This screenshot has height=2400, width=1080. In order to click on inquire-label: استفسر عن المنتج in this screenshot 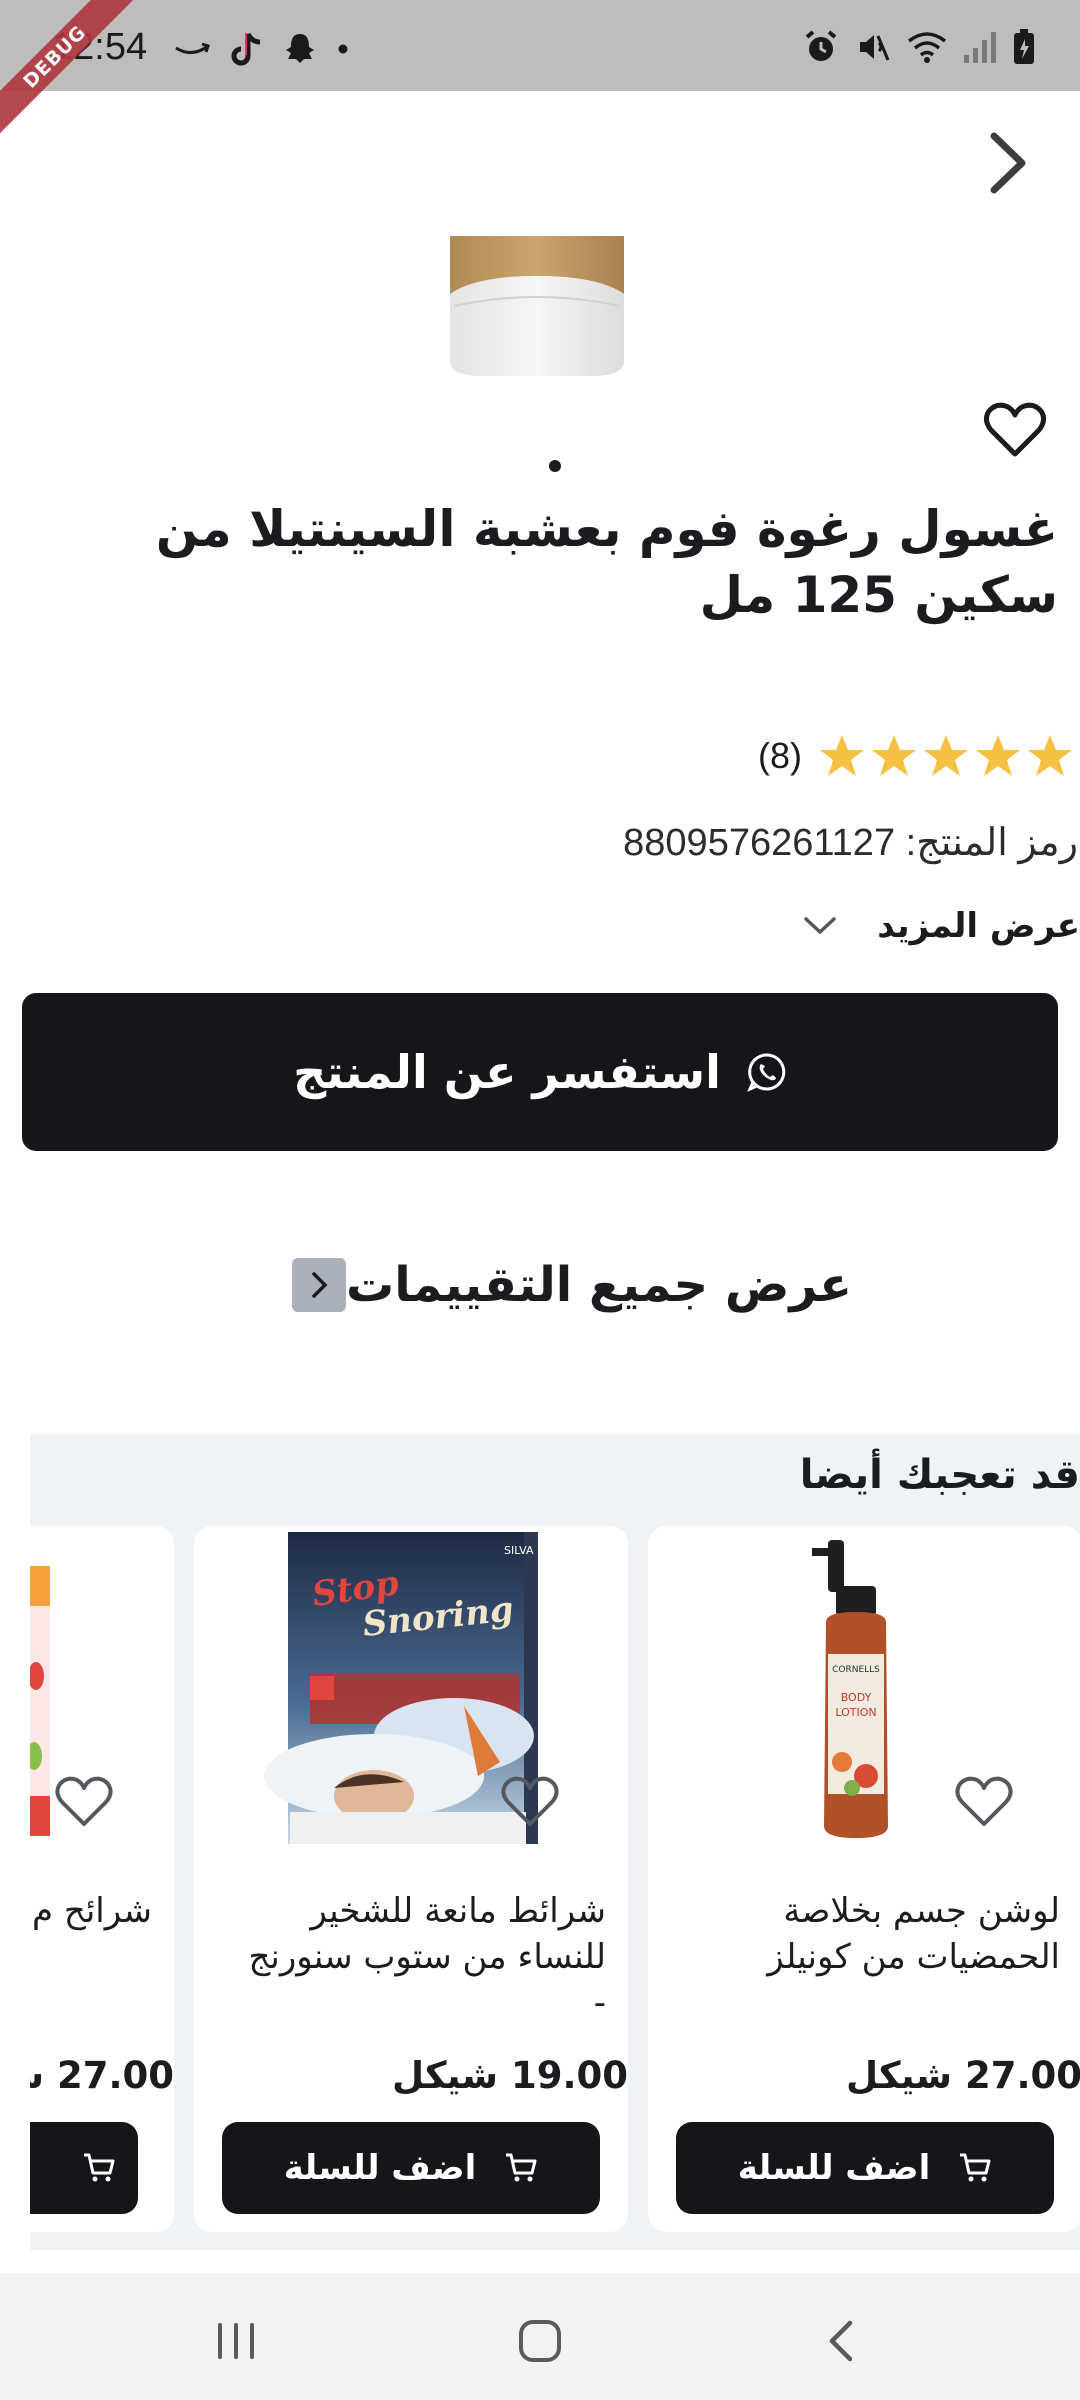, I will do `click(507, 1072)`.